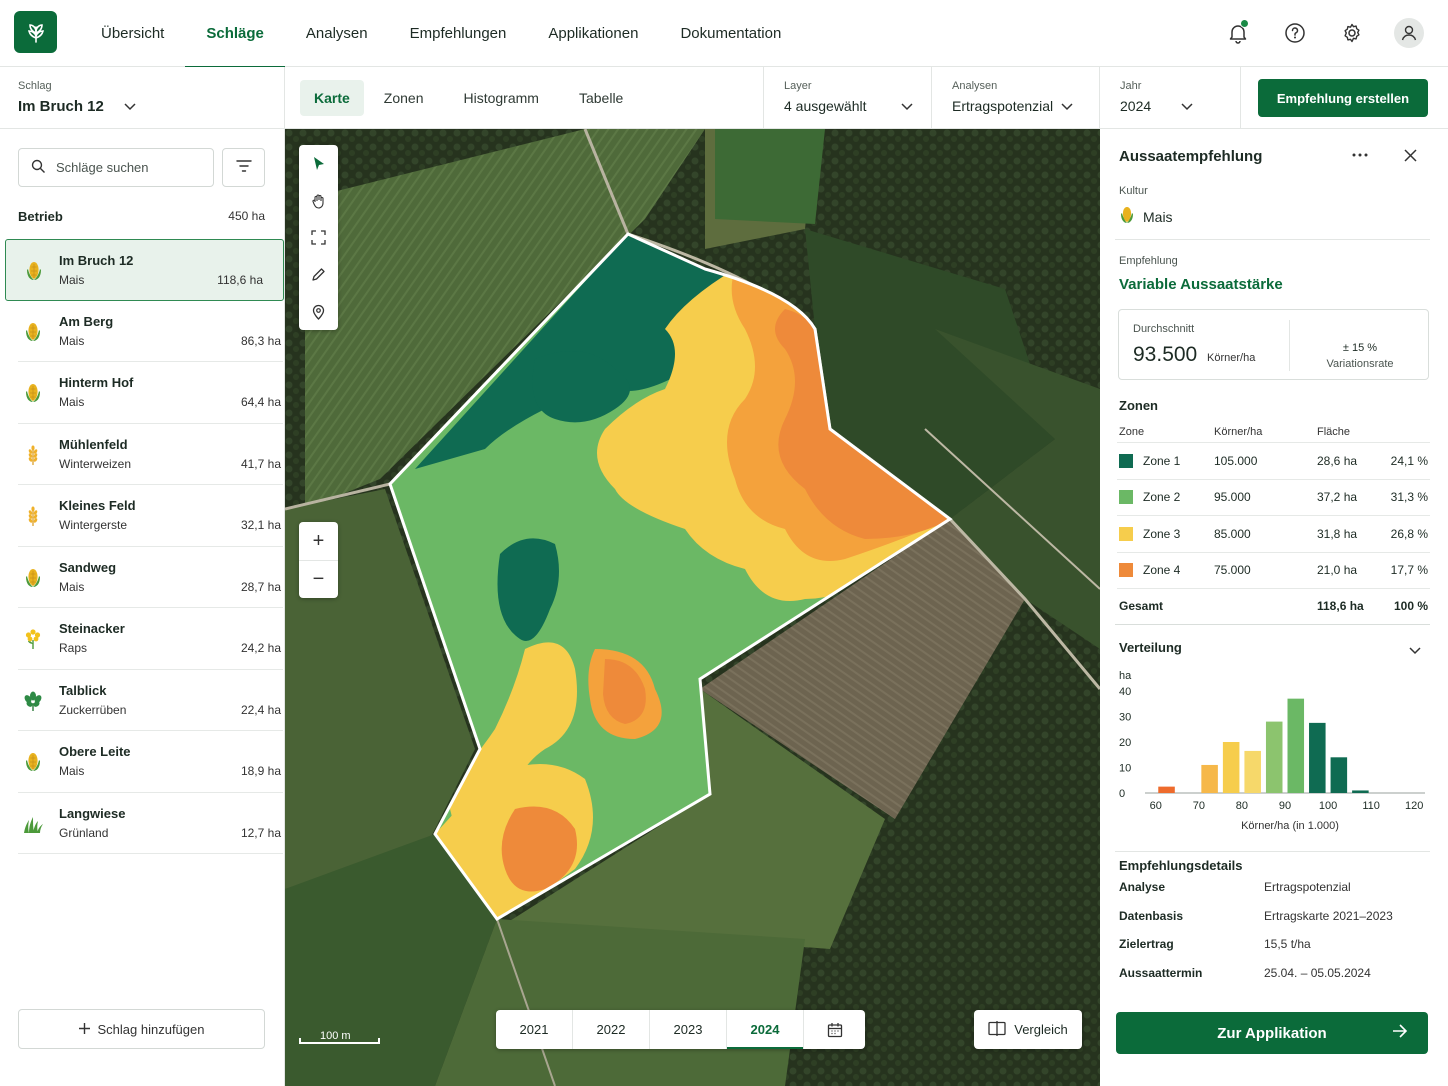 This screenshot has width=1448, height=1086. I want to click on chevron-down-icon, so click(1415, 650).